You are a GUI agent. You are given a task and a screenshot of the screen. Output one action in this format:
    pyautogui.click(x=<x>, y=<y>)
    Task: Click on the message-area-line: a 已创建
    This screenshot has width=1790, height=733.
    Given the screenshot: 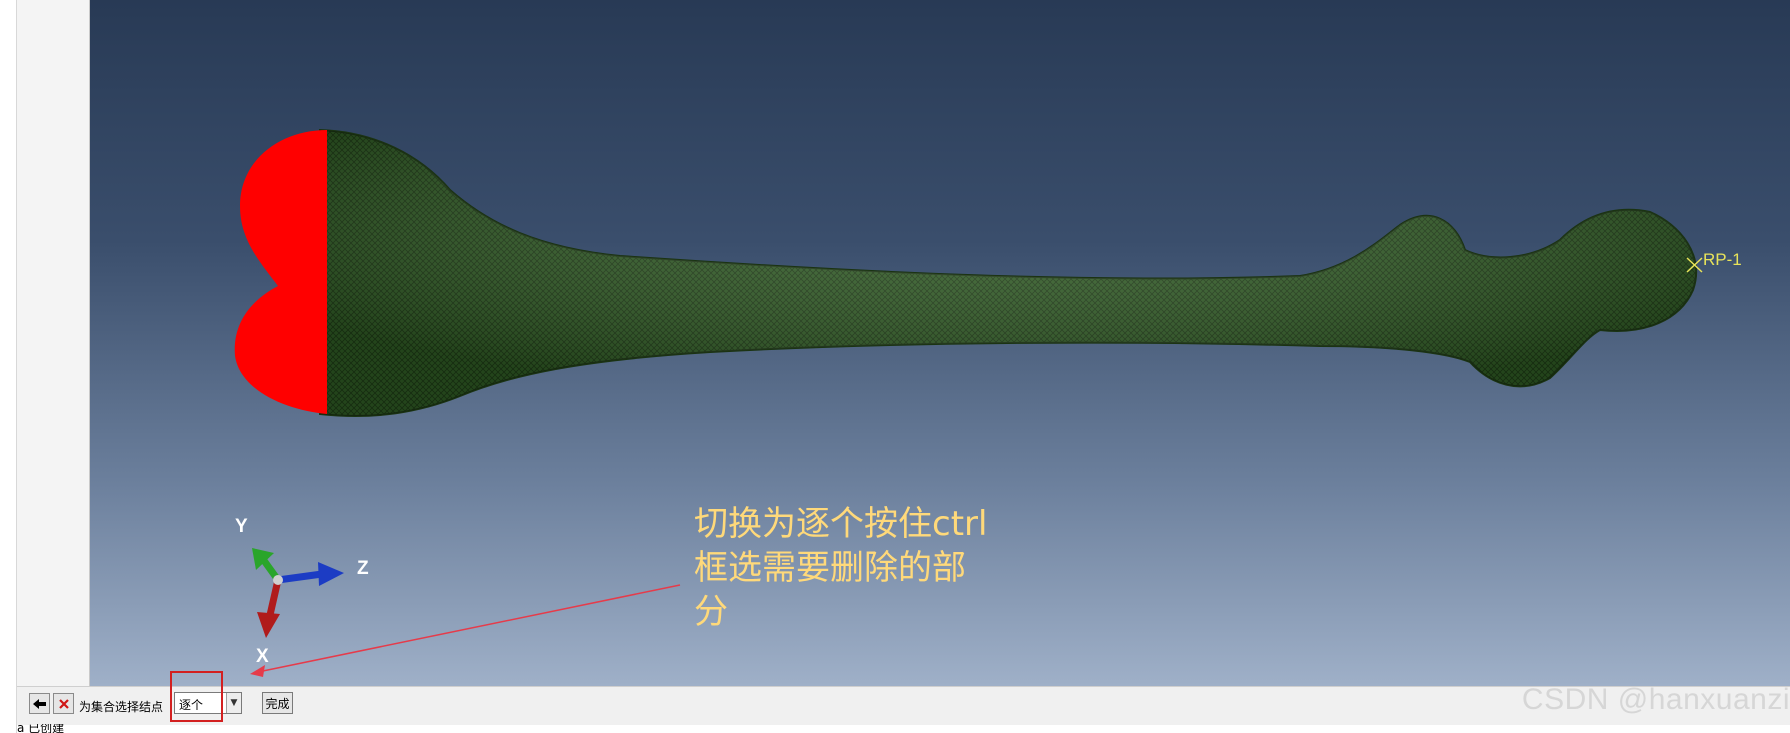 What is the action you would take?
    pyautogui.click(x=41, y=728)
    